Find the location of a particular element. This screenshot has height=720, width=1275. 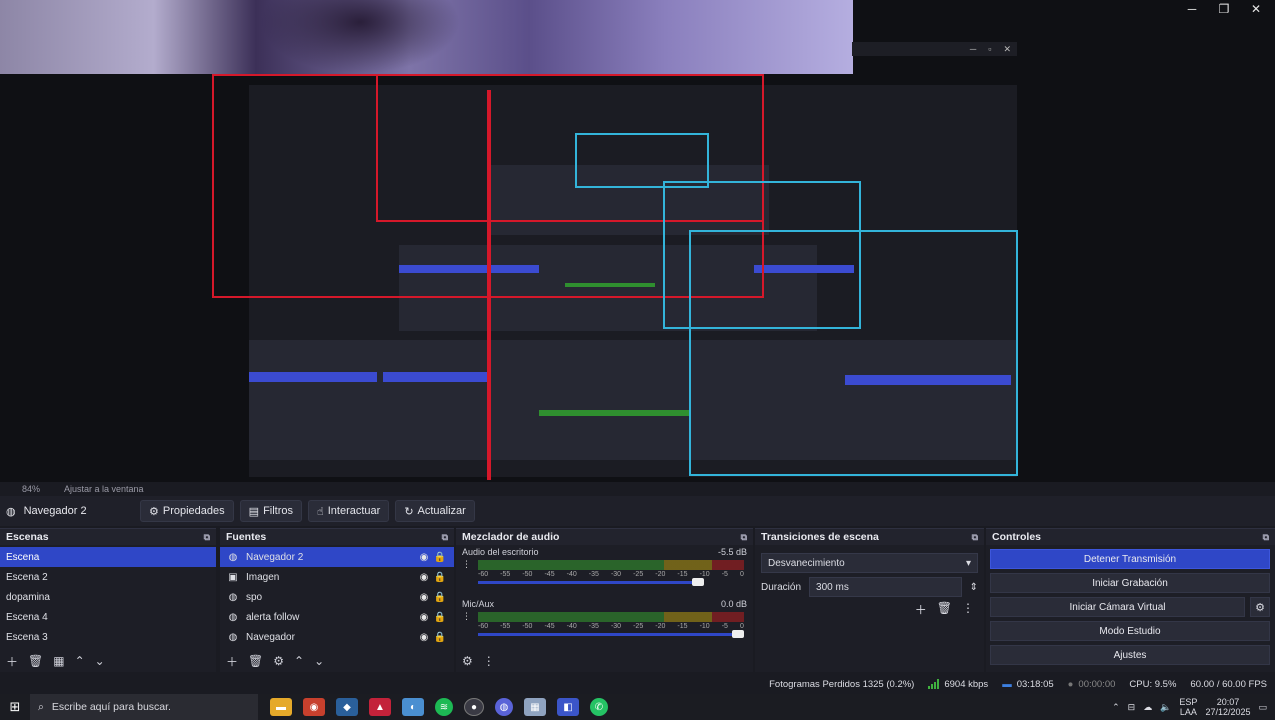

refresh-icon: ↻ is located at coordinates (409, 511).